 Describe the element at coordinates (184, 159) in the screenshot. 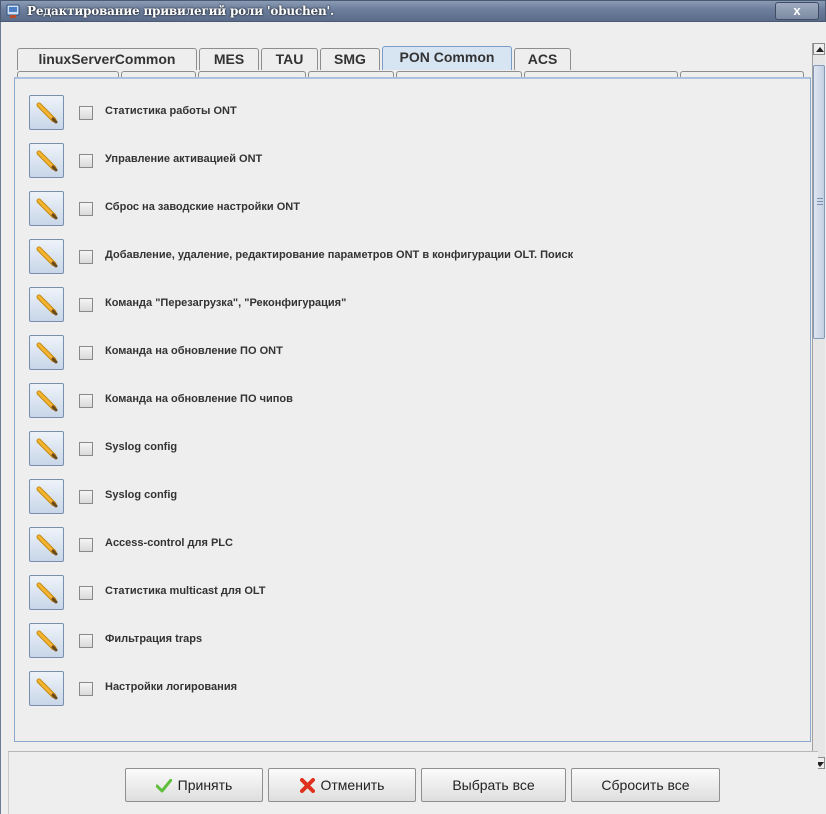

I see `privilege-label: Управление активацией ONT` at that location.